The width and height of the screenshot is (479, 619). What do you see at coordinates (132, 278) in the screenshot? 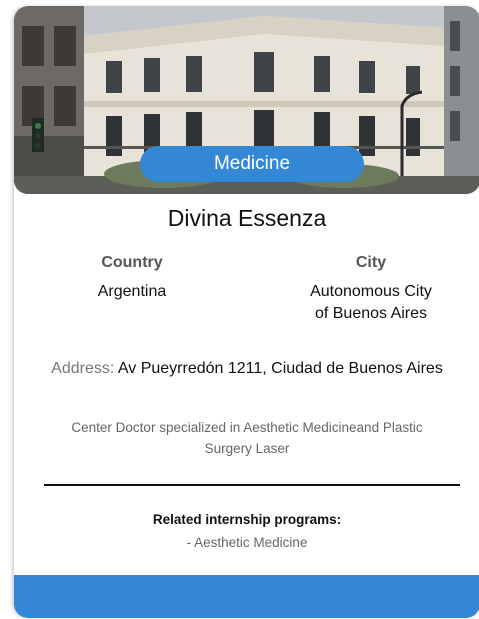
I see `country-column: Country Argentina` at bounding box center [132, 278].